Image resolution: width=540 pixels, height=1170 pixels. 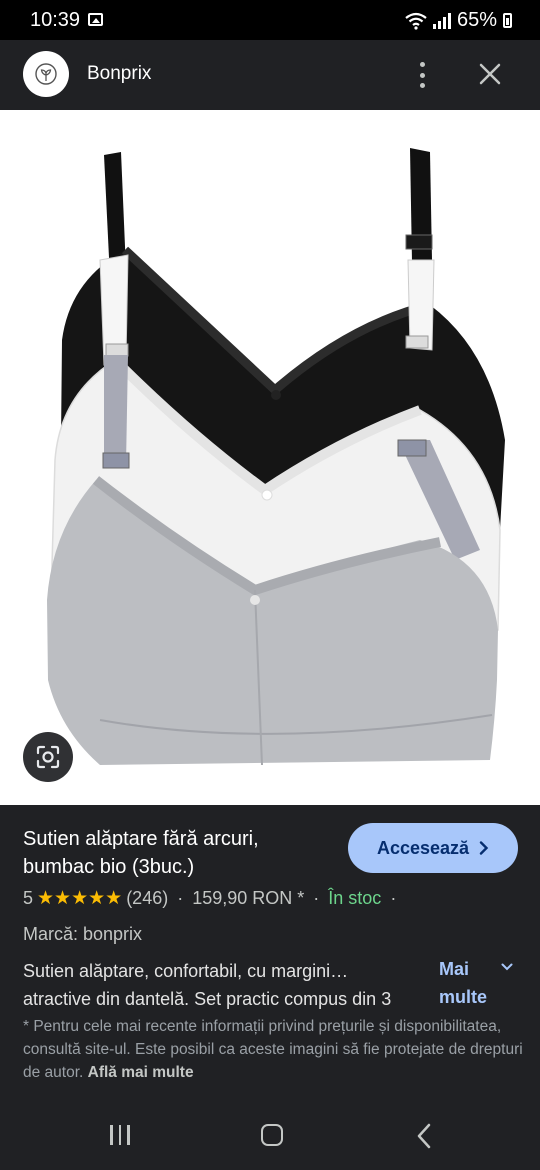 I want to click on rating-stars: ★★★★★, so click(x=80, y=898).